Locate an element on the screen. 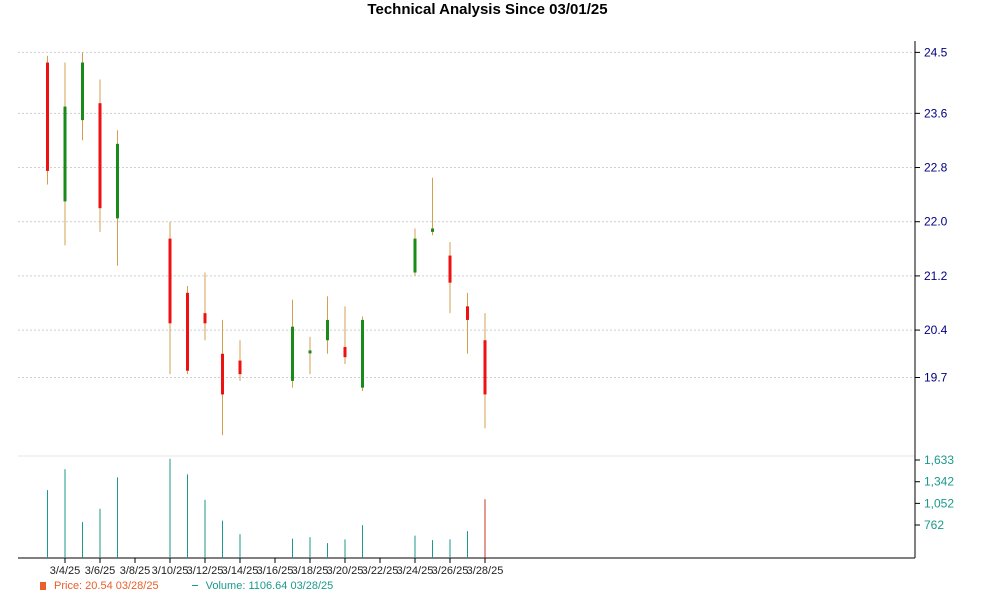 The height and width of the screenshot is (600, 1000). x-tick-label: 3/6/25 is located at coordinates (100, 571).